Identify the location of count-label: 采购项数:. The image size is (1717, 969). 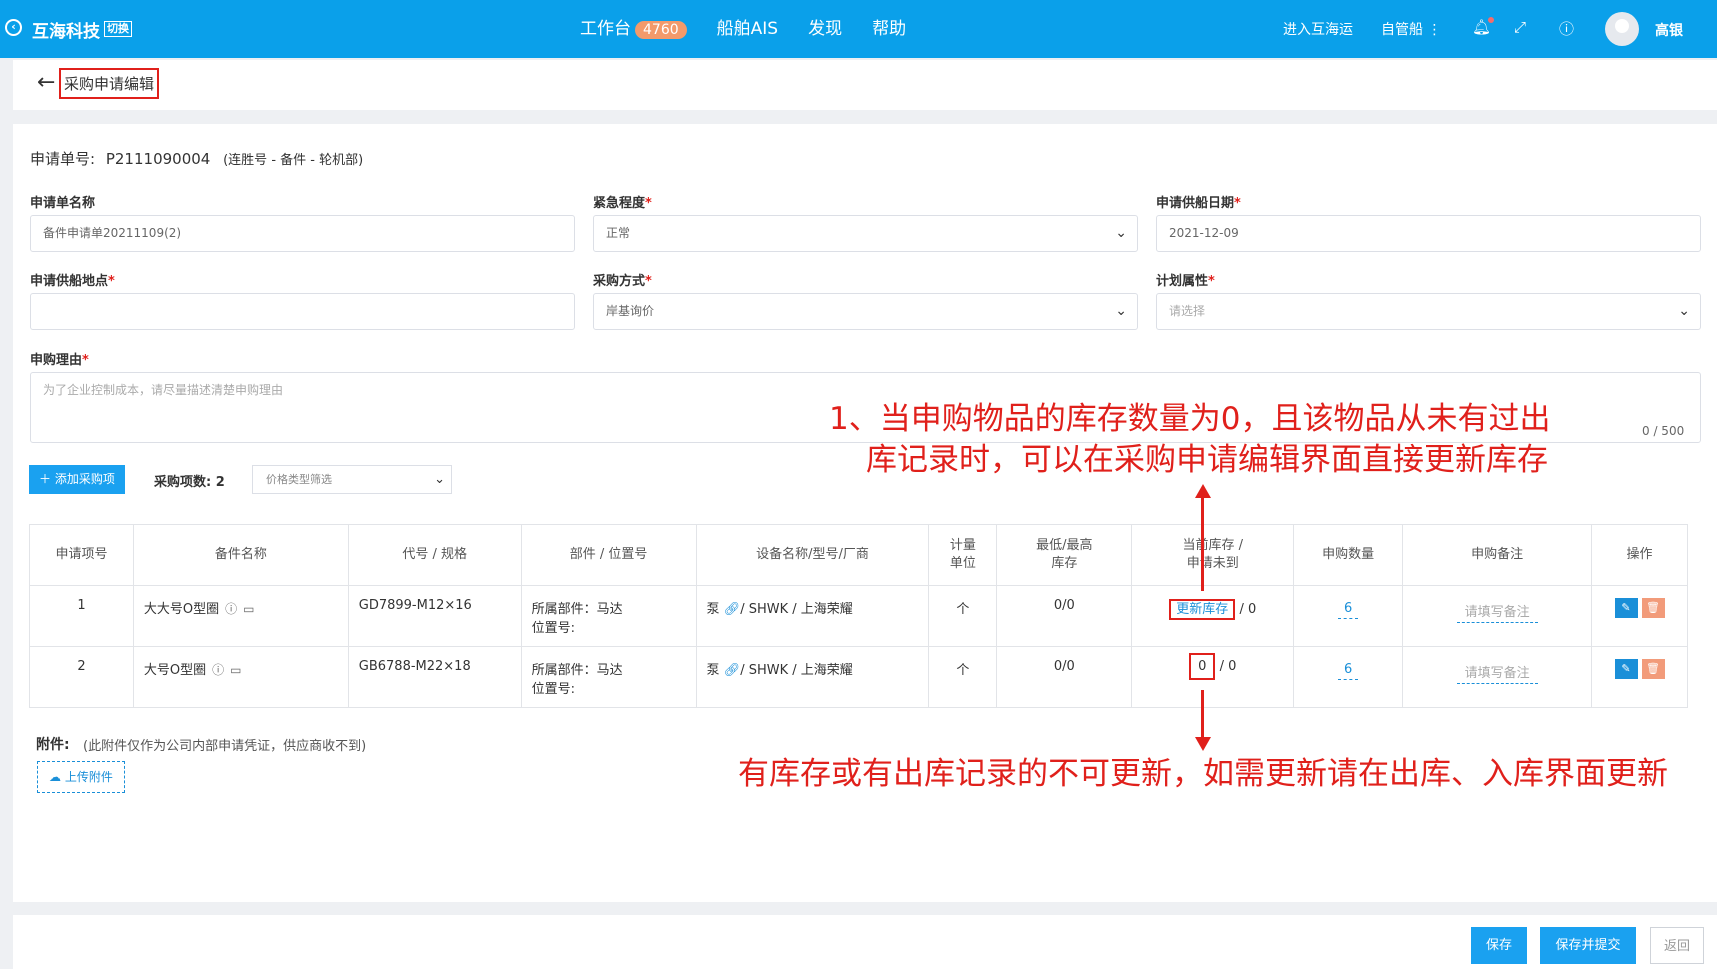
(183, 482).